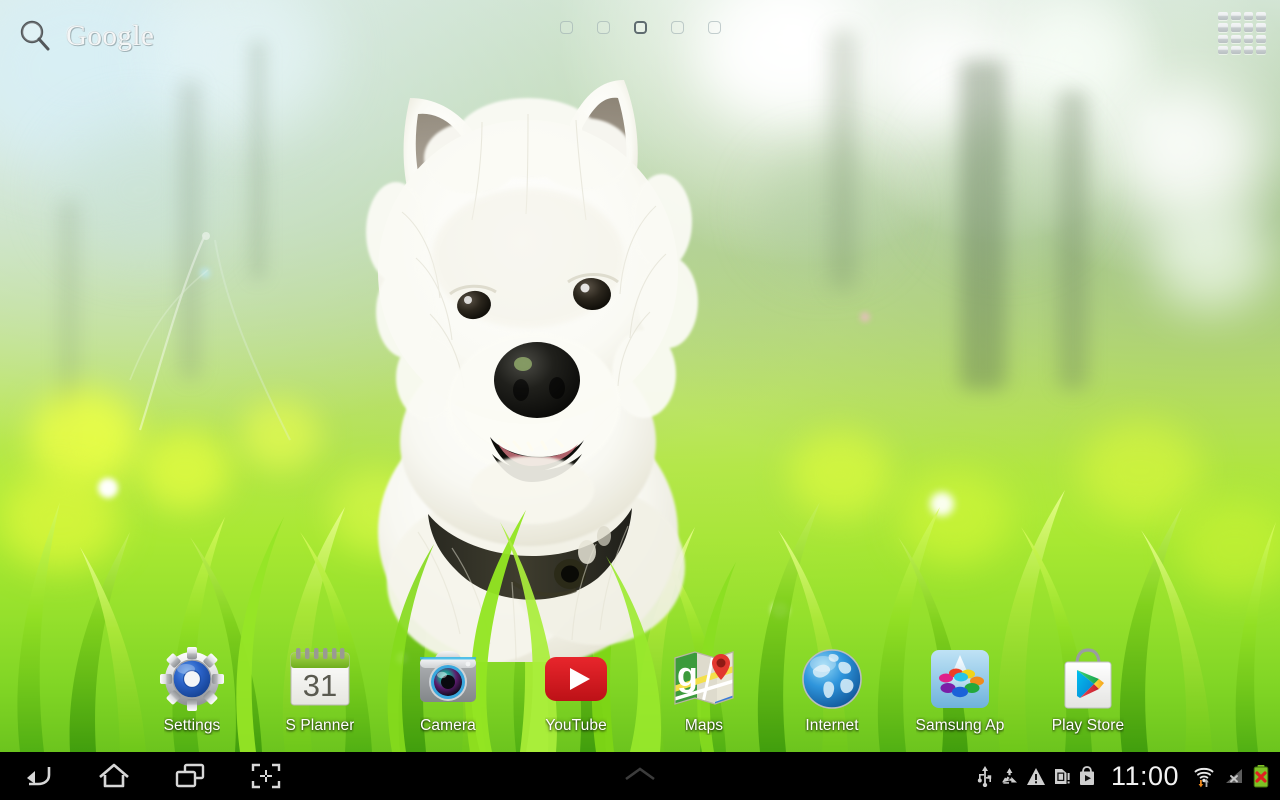 The image size is (1280, 800). I want to click on dock-label-s-planner: S Planner, so click(320, 725).